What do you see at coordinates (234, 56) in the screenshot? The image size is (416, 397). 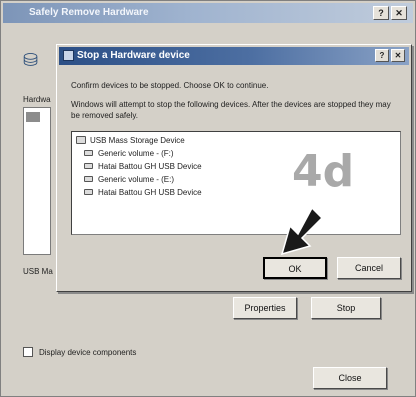 I see `dialog-title-bar: Stop a Hardware device ? ✕` at bounding box center [234, 56].